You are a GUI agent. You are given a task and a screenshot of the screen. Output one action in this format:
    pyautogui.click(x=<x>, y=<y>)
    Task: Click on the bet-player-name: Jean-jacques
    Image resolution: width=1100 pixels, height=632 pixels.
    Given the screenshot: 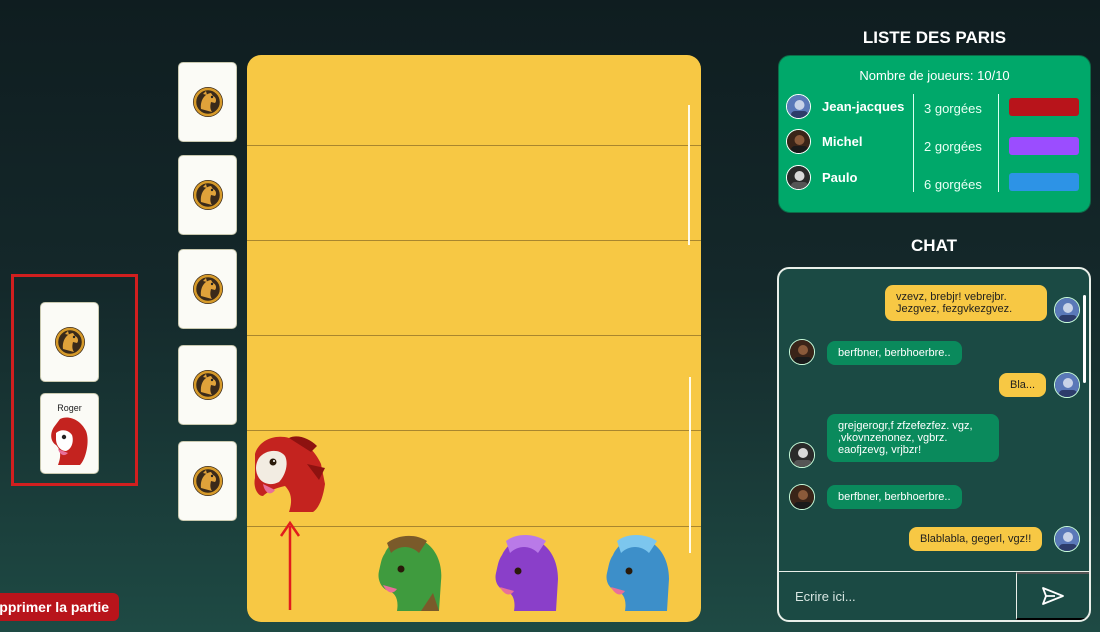 What is the action you would take?
    pyautogui.click(x=863, y=106)
    